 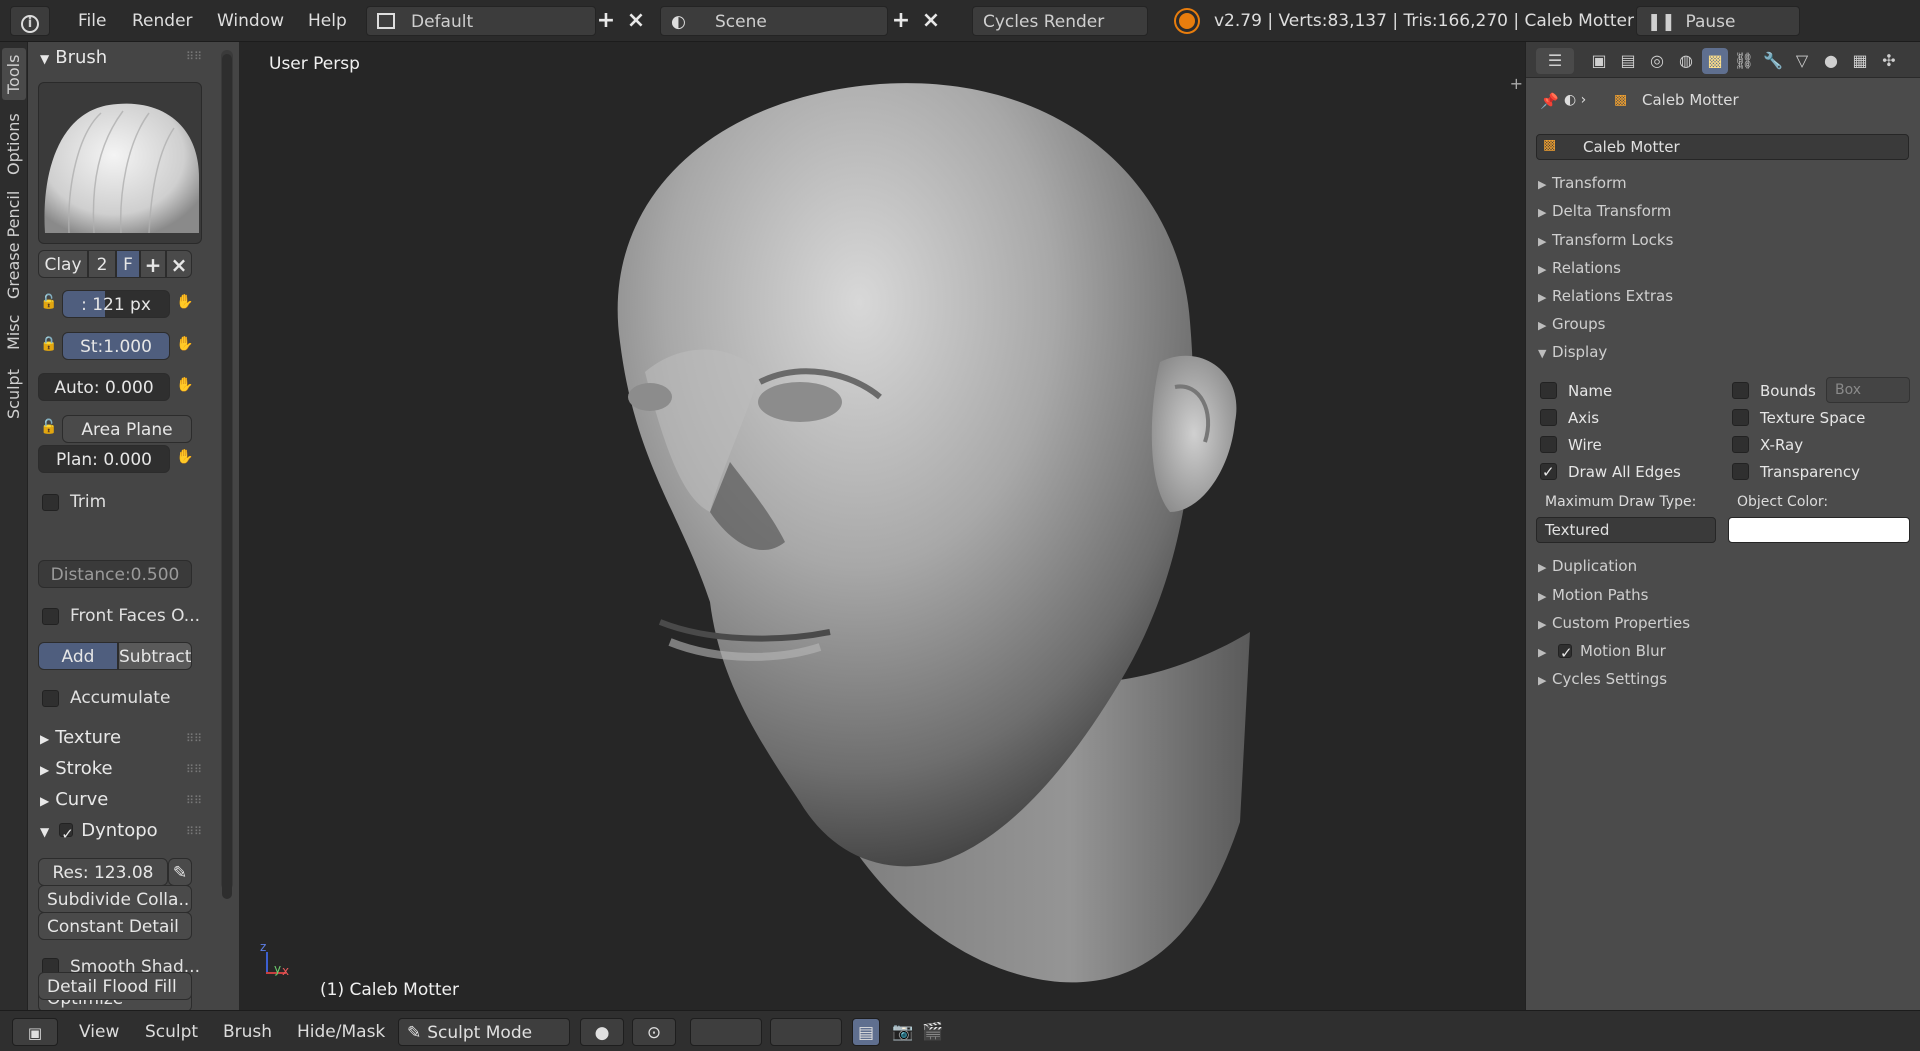 What do you see at coordinates (1831, 61) in the screenshot?
I see `material-tab-icon: ●` at bounding box center [1831, 61].